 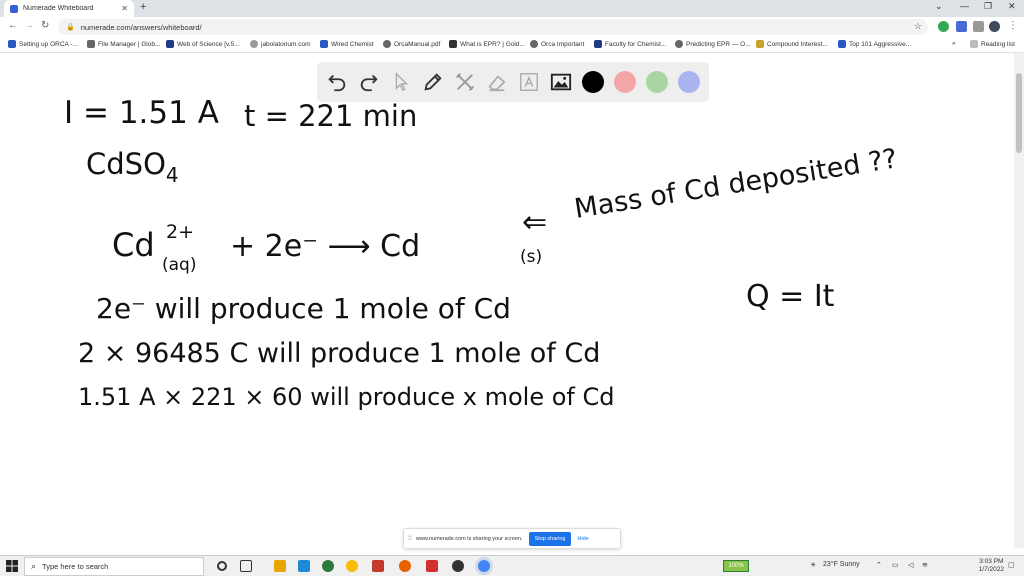 What do you see at coordinates (1019, 300) in the screenshot?
I see `page-scrollbar` at bounding box center [1019, 300].